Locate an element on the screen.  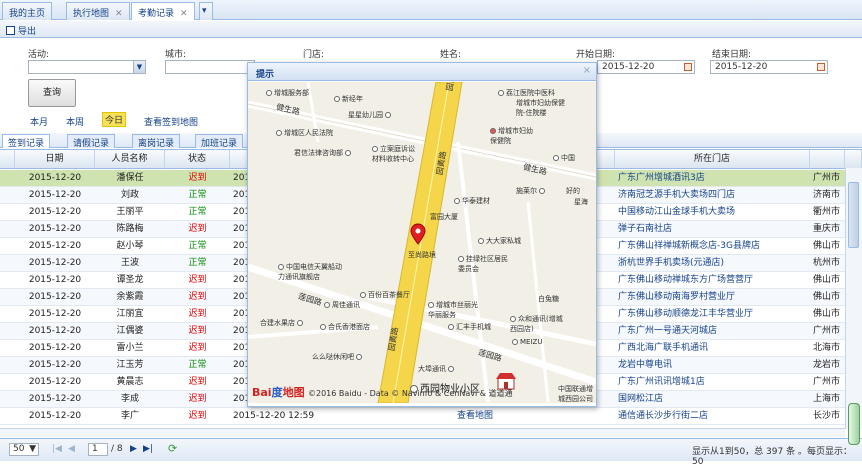
refresh-icon: ⟳ is located at coordinates (172, 448).